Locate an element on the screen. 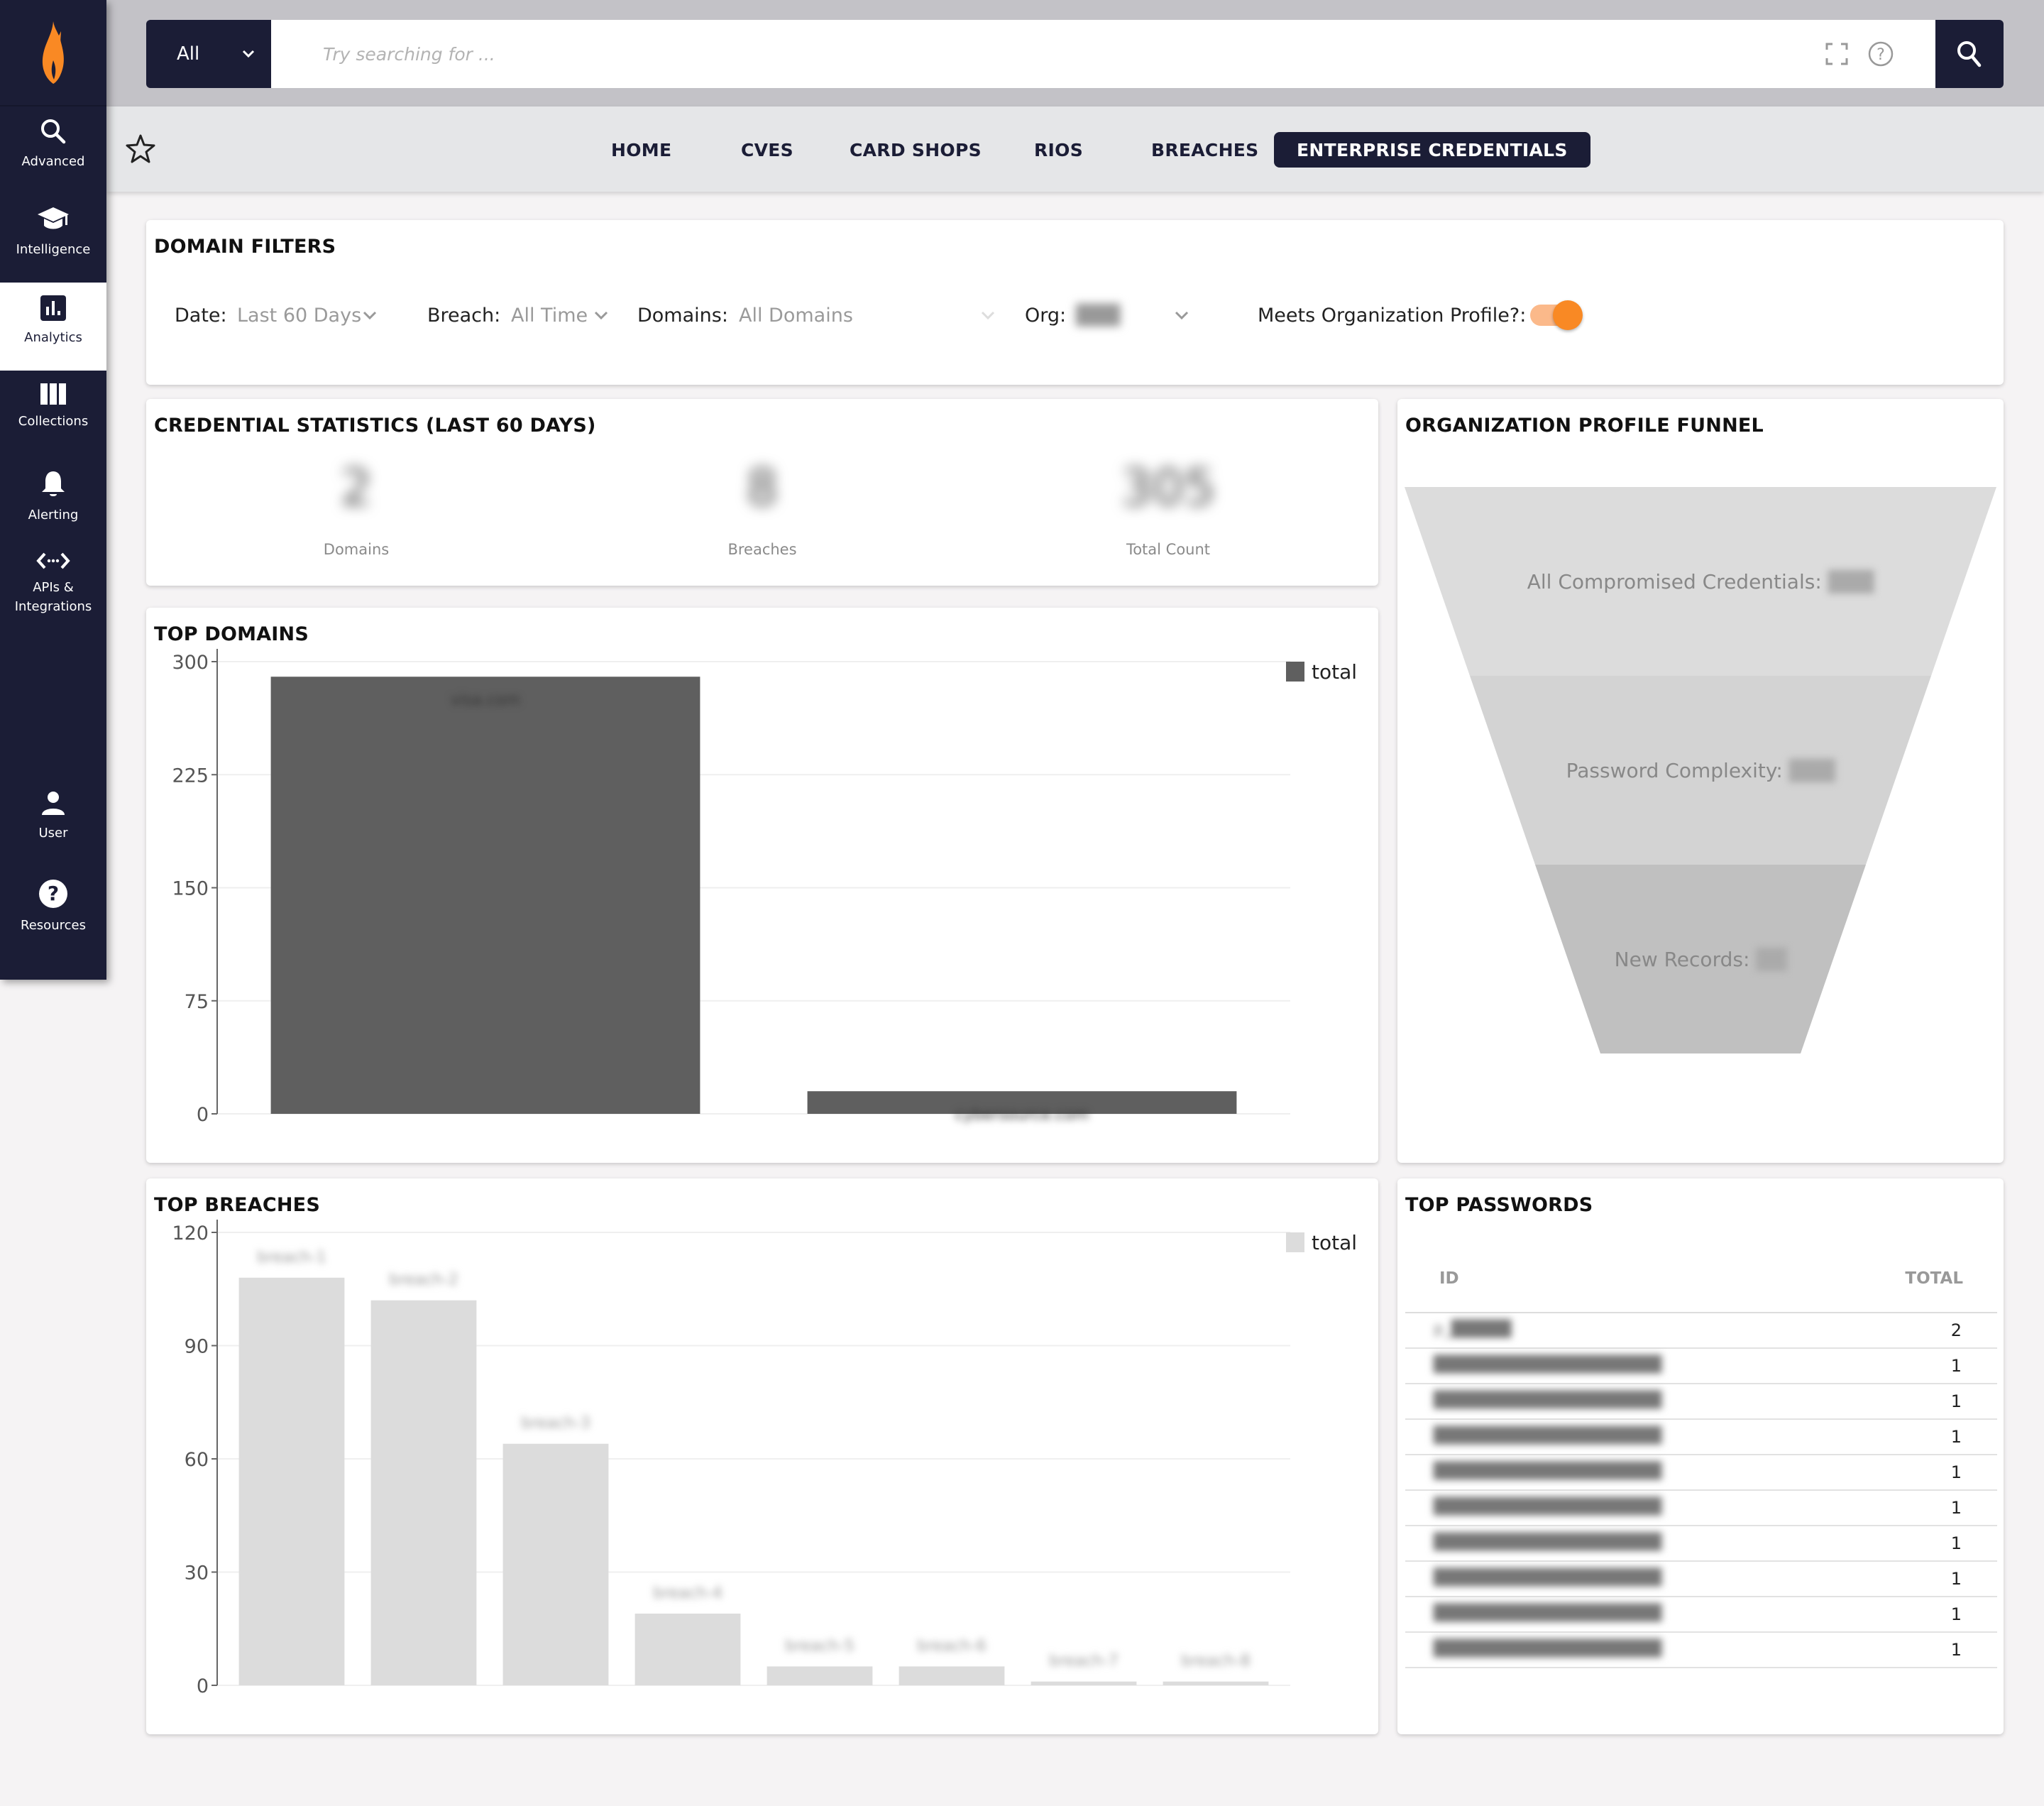 The height and width of the screenshot is (1806, 2044). bar-label: cybersource.com is located at coordinates (1022, 1115).